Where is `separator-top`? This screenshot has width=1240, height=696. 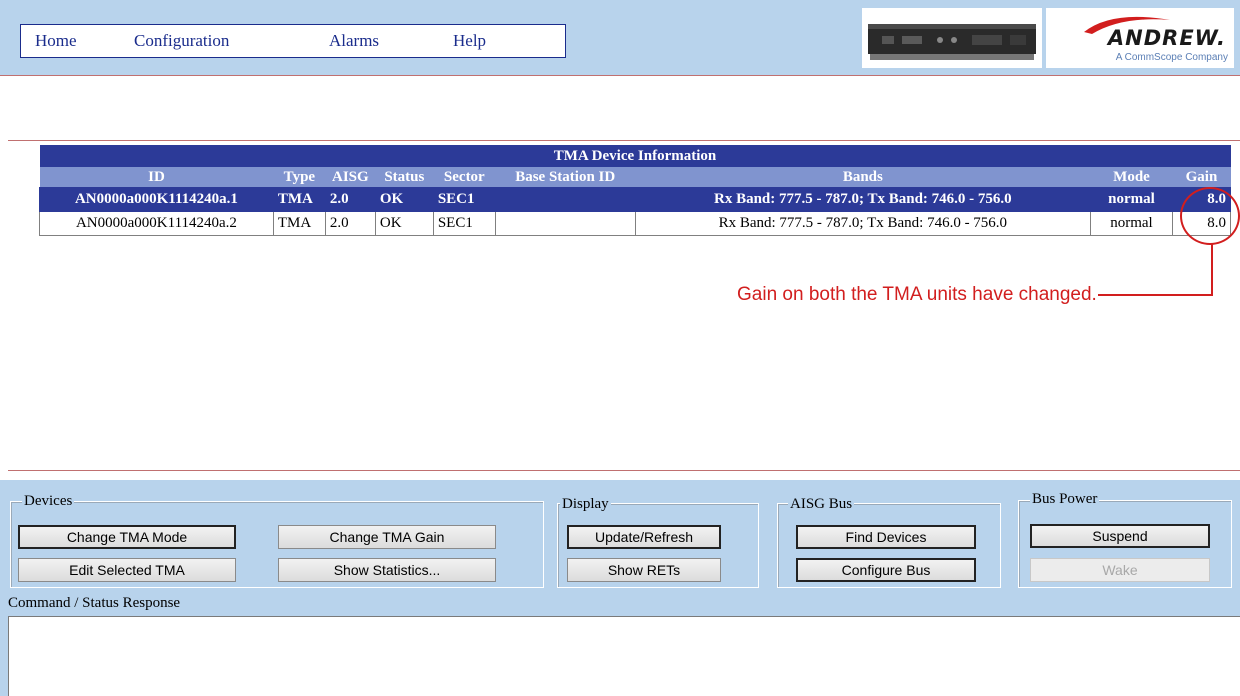 separator-top is located at coordinates (624, 140).